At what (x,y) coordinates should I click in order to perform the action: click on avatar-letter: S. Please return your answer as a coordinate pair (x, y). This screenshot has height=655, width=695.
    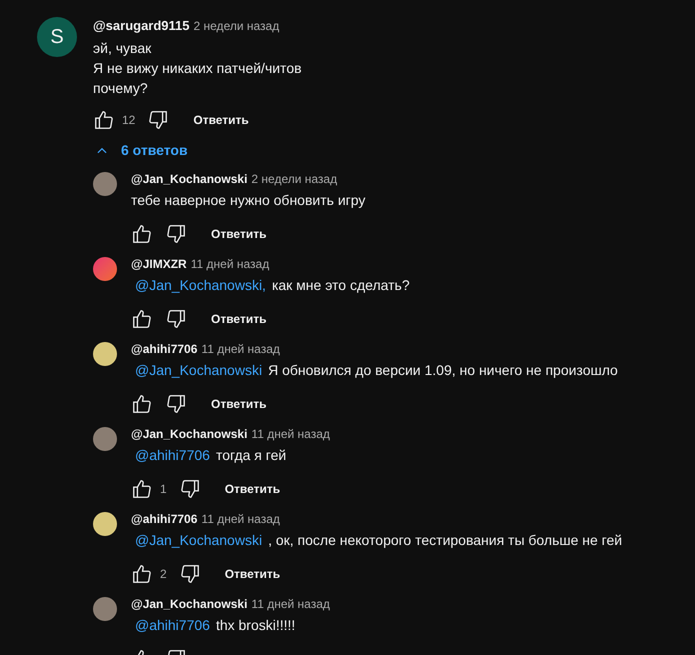
    Looking at the image, I should click on (57, 37).